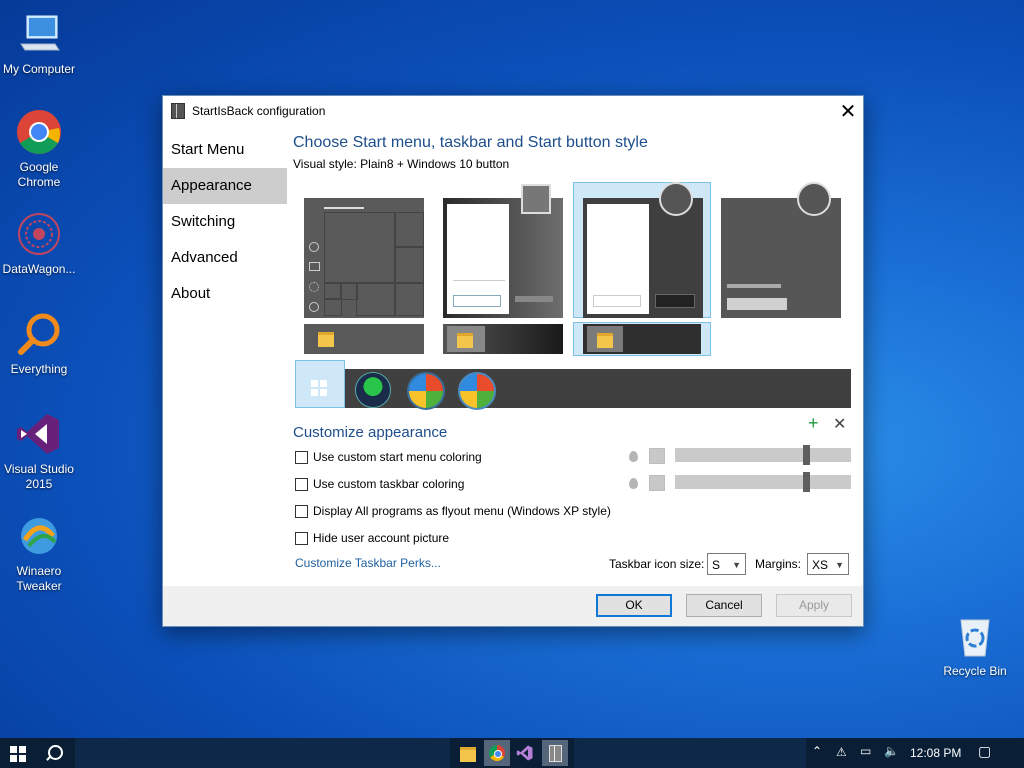 The width and height of the screenshot is (1024, 768). What do you see at coordinates (813, 423) in the screenshot?
I see `add-icon: +` at bounding box center [813, 423].